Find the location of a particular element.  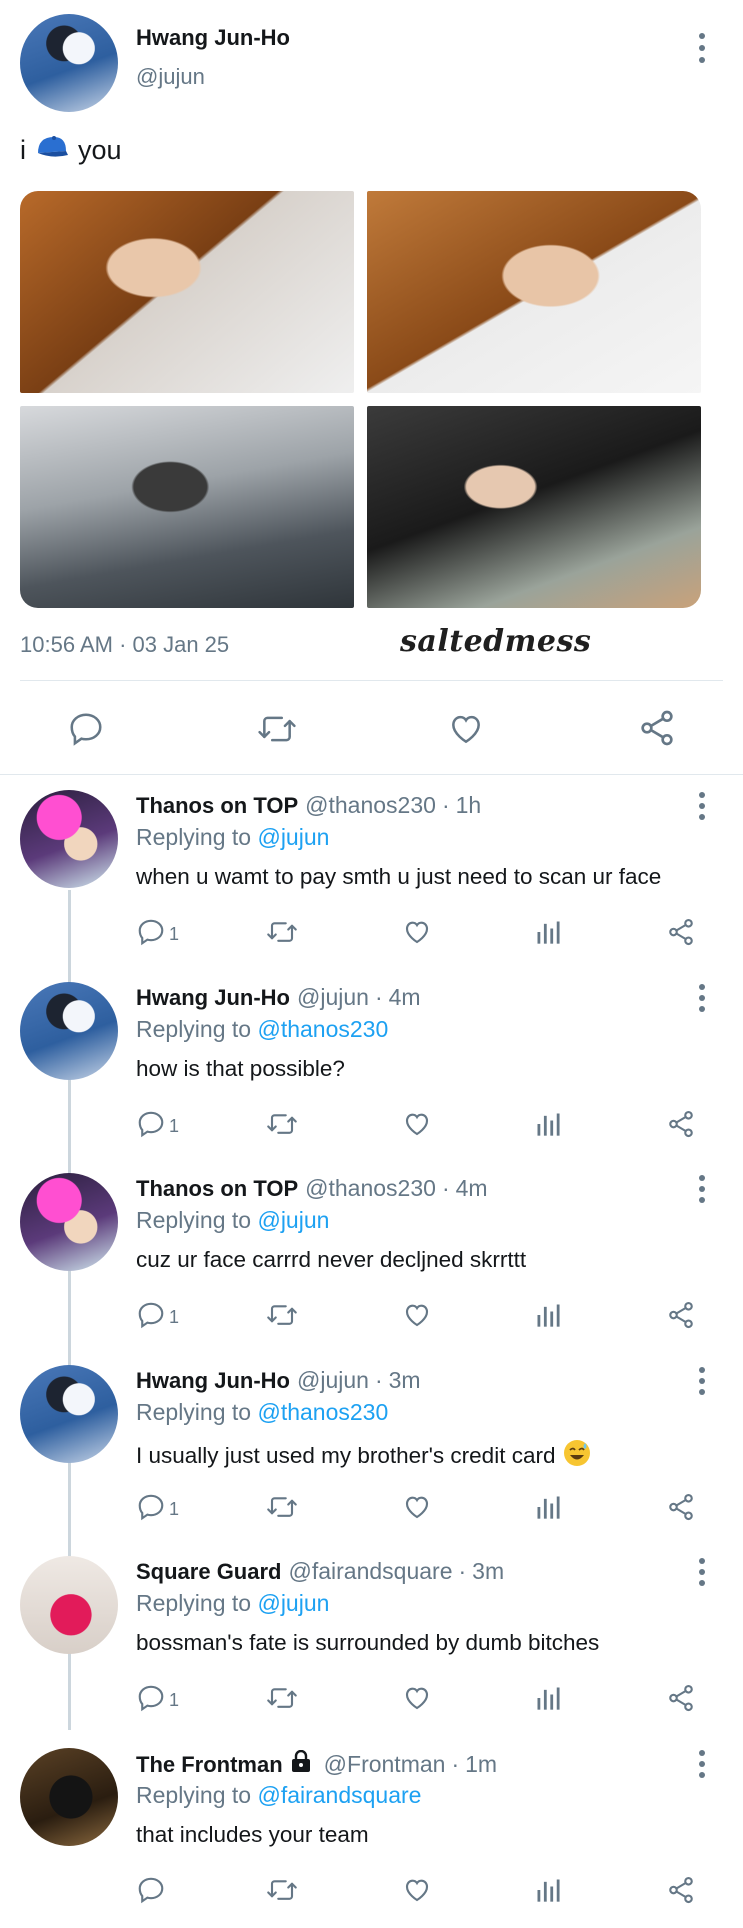

tweet-text-before: i is located at coordinates (23, 150).